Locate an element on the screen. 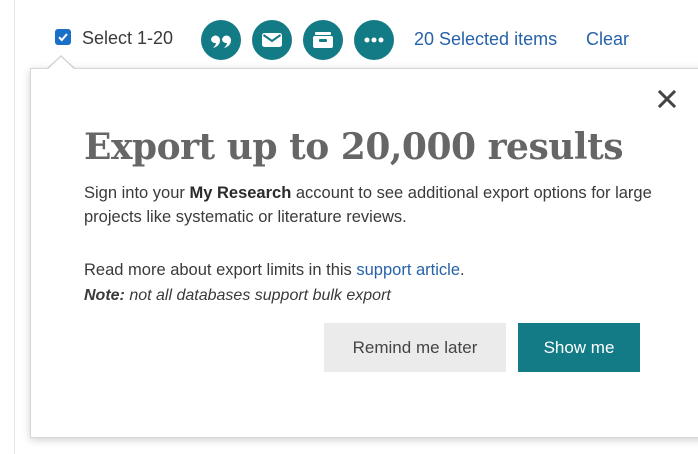  my-research-label: My Research is located at coordinates (240, 193).